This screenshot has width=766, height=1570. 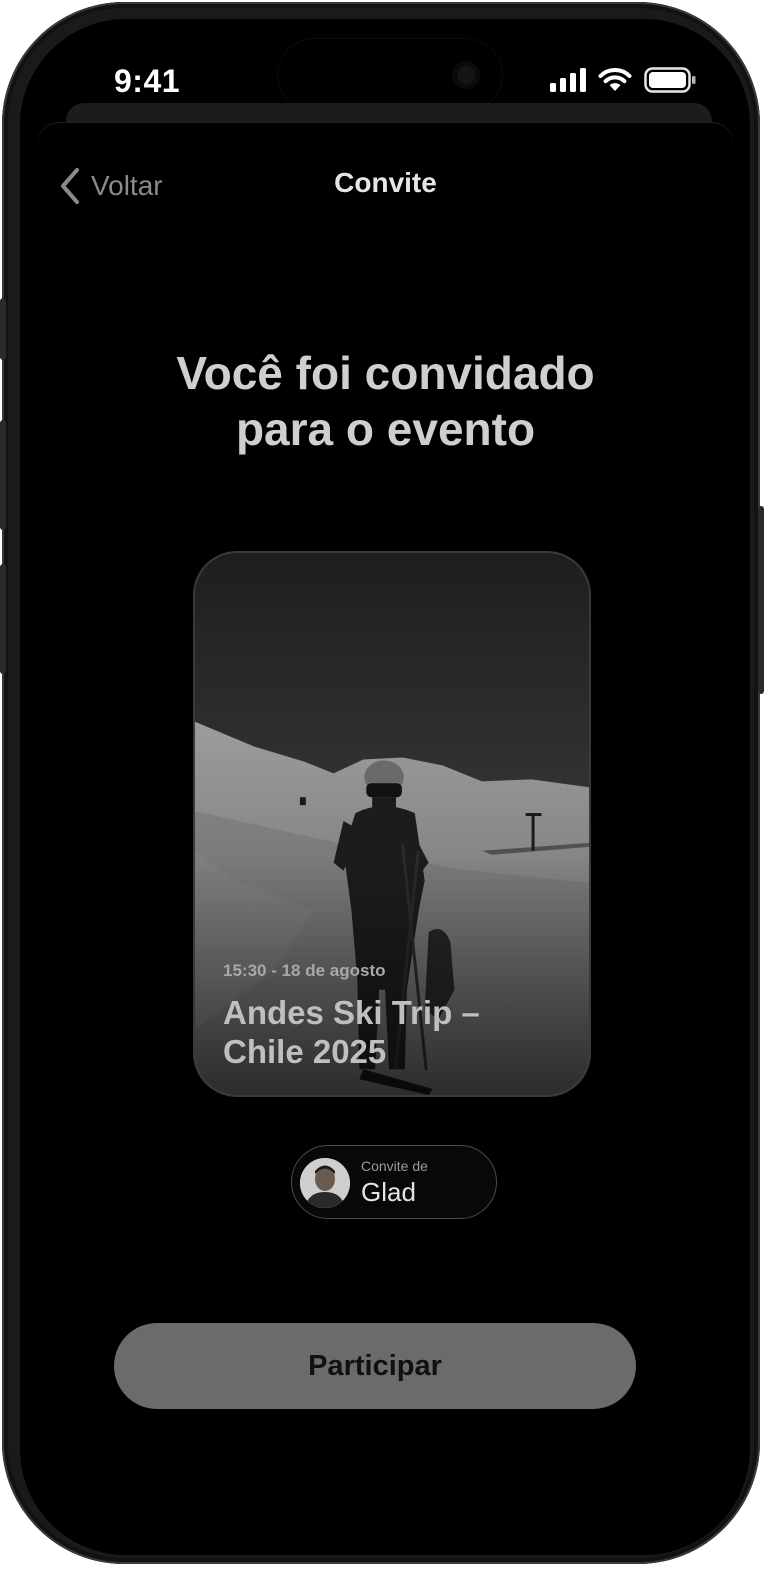 What do you see at coordinates (3, 619) in the screenshot?
I see `volume-down-button` at bounding box center [3, 619].